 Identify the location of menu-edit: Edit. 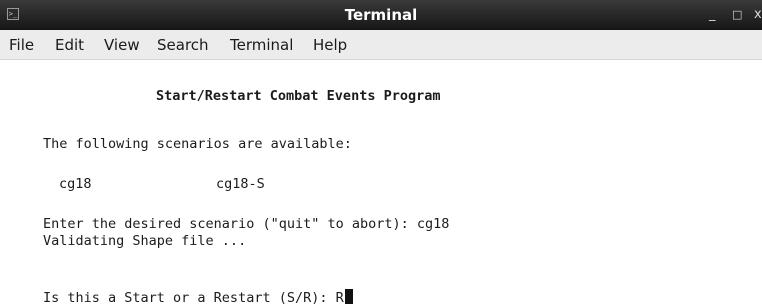
(69, 45).